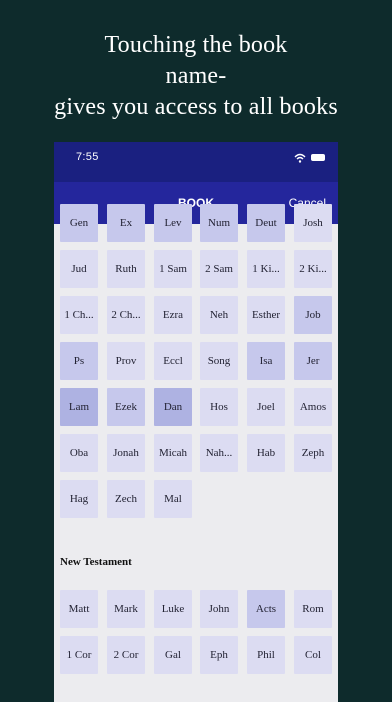 This screenshot has height=702, width=392. I want to click on book-button: Neh, so click(219, 315).